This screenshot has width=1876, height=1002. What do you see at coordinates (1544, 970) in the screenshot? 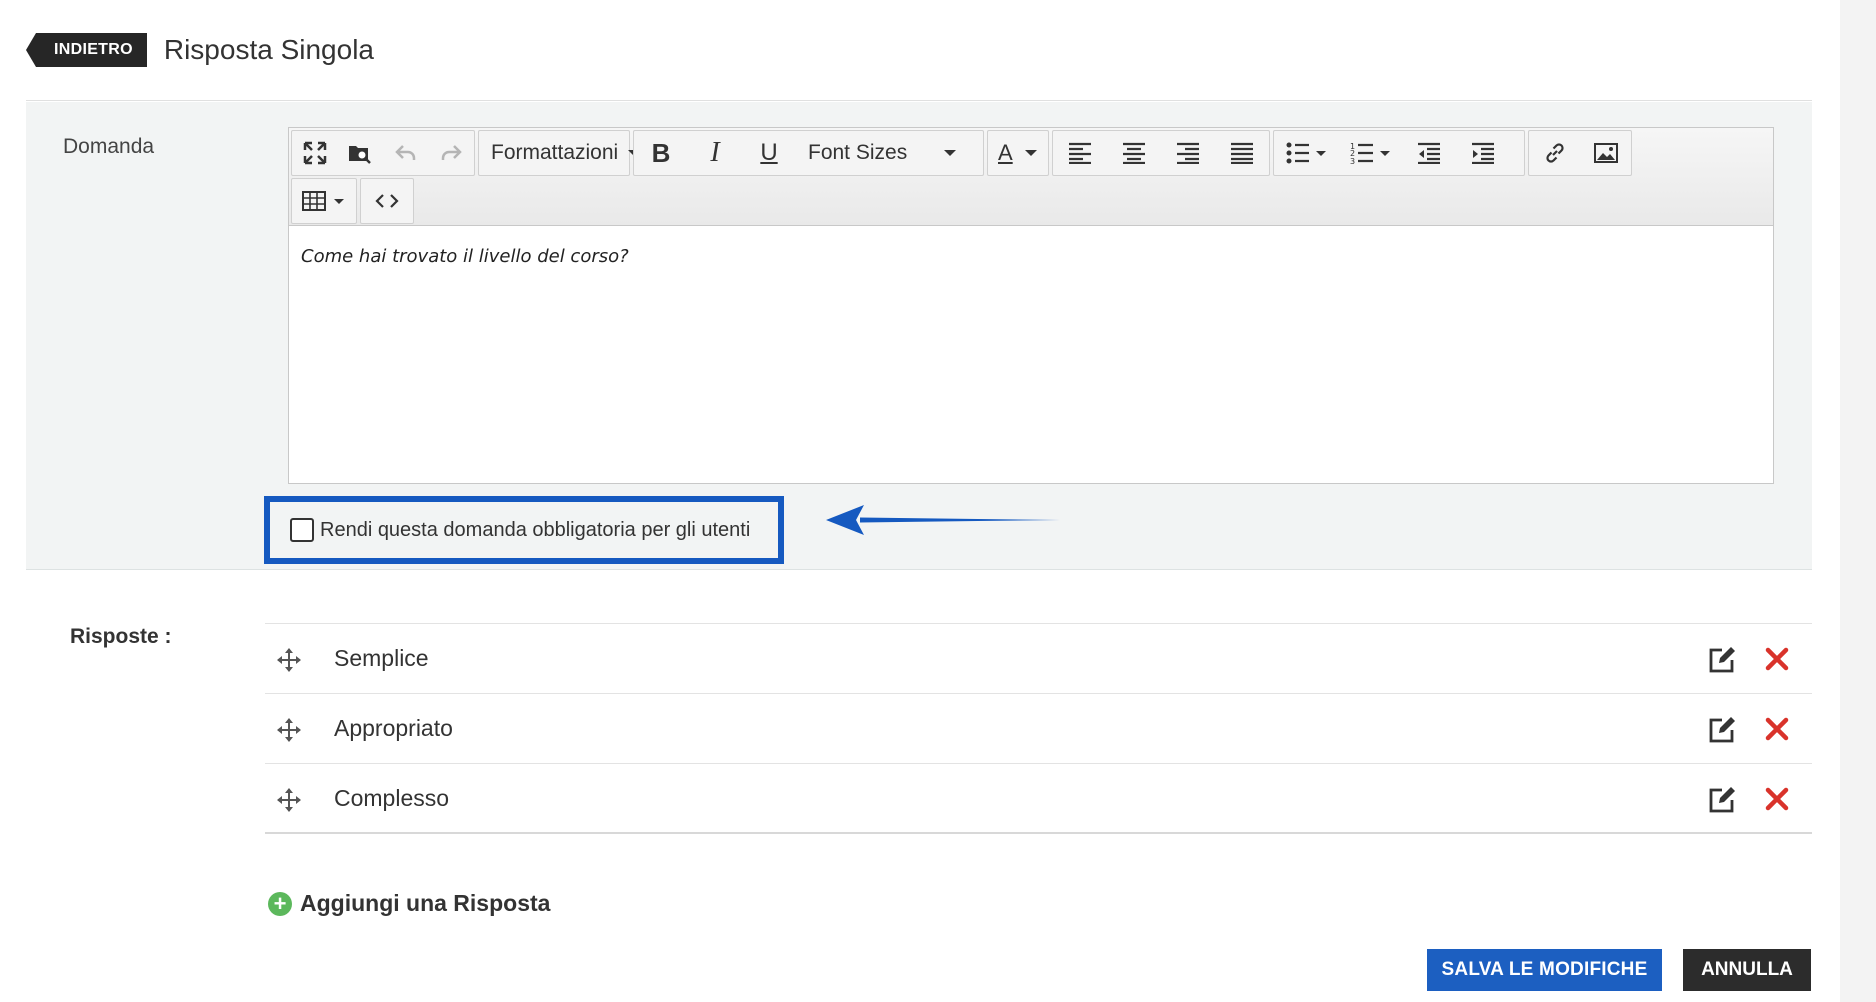
I see `save-button: SALVA LE MODIFICHE` at bounding box center [1544, 970].